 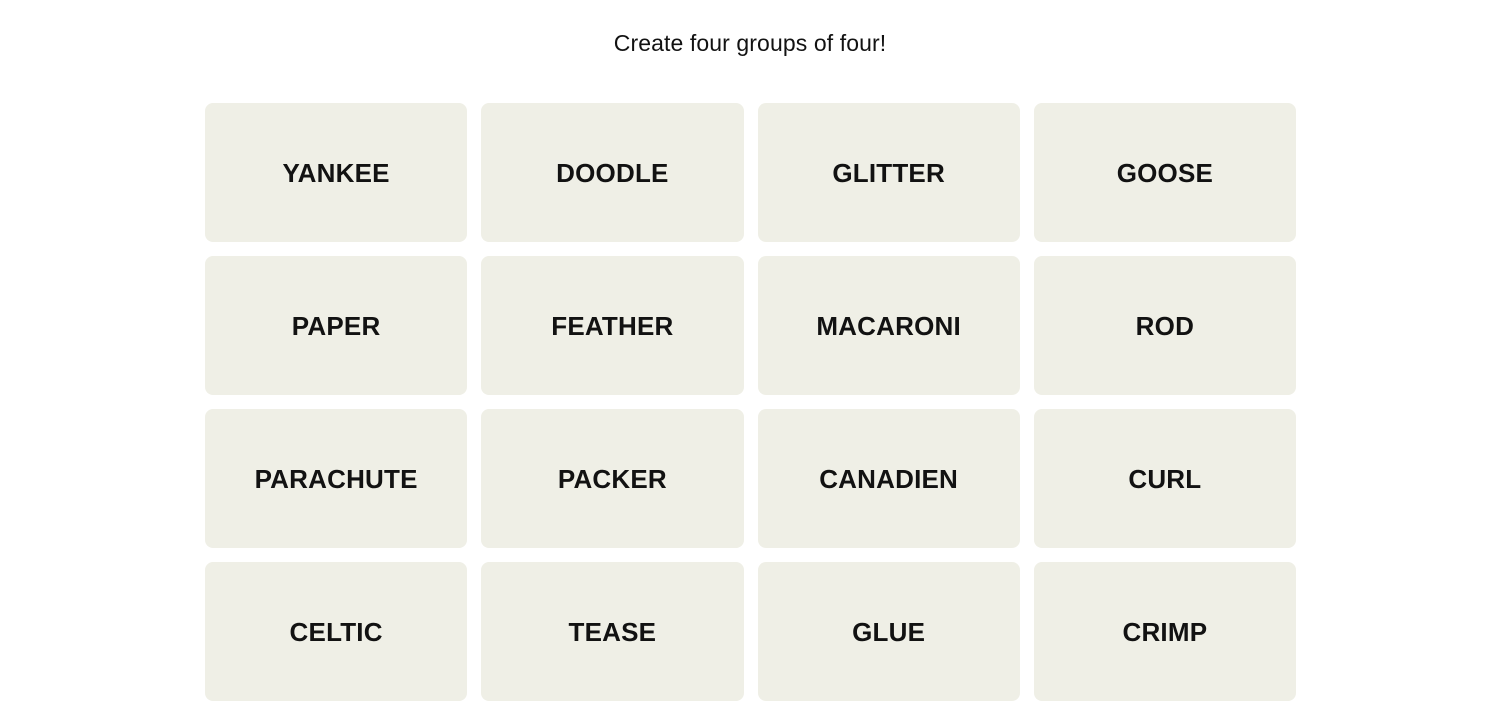 I want to click on word-tile-crimp: CRIMP, so click(x=1164, y=631).